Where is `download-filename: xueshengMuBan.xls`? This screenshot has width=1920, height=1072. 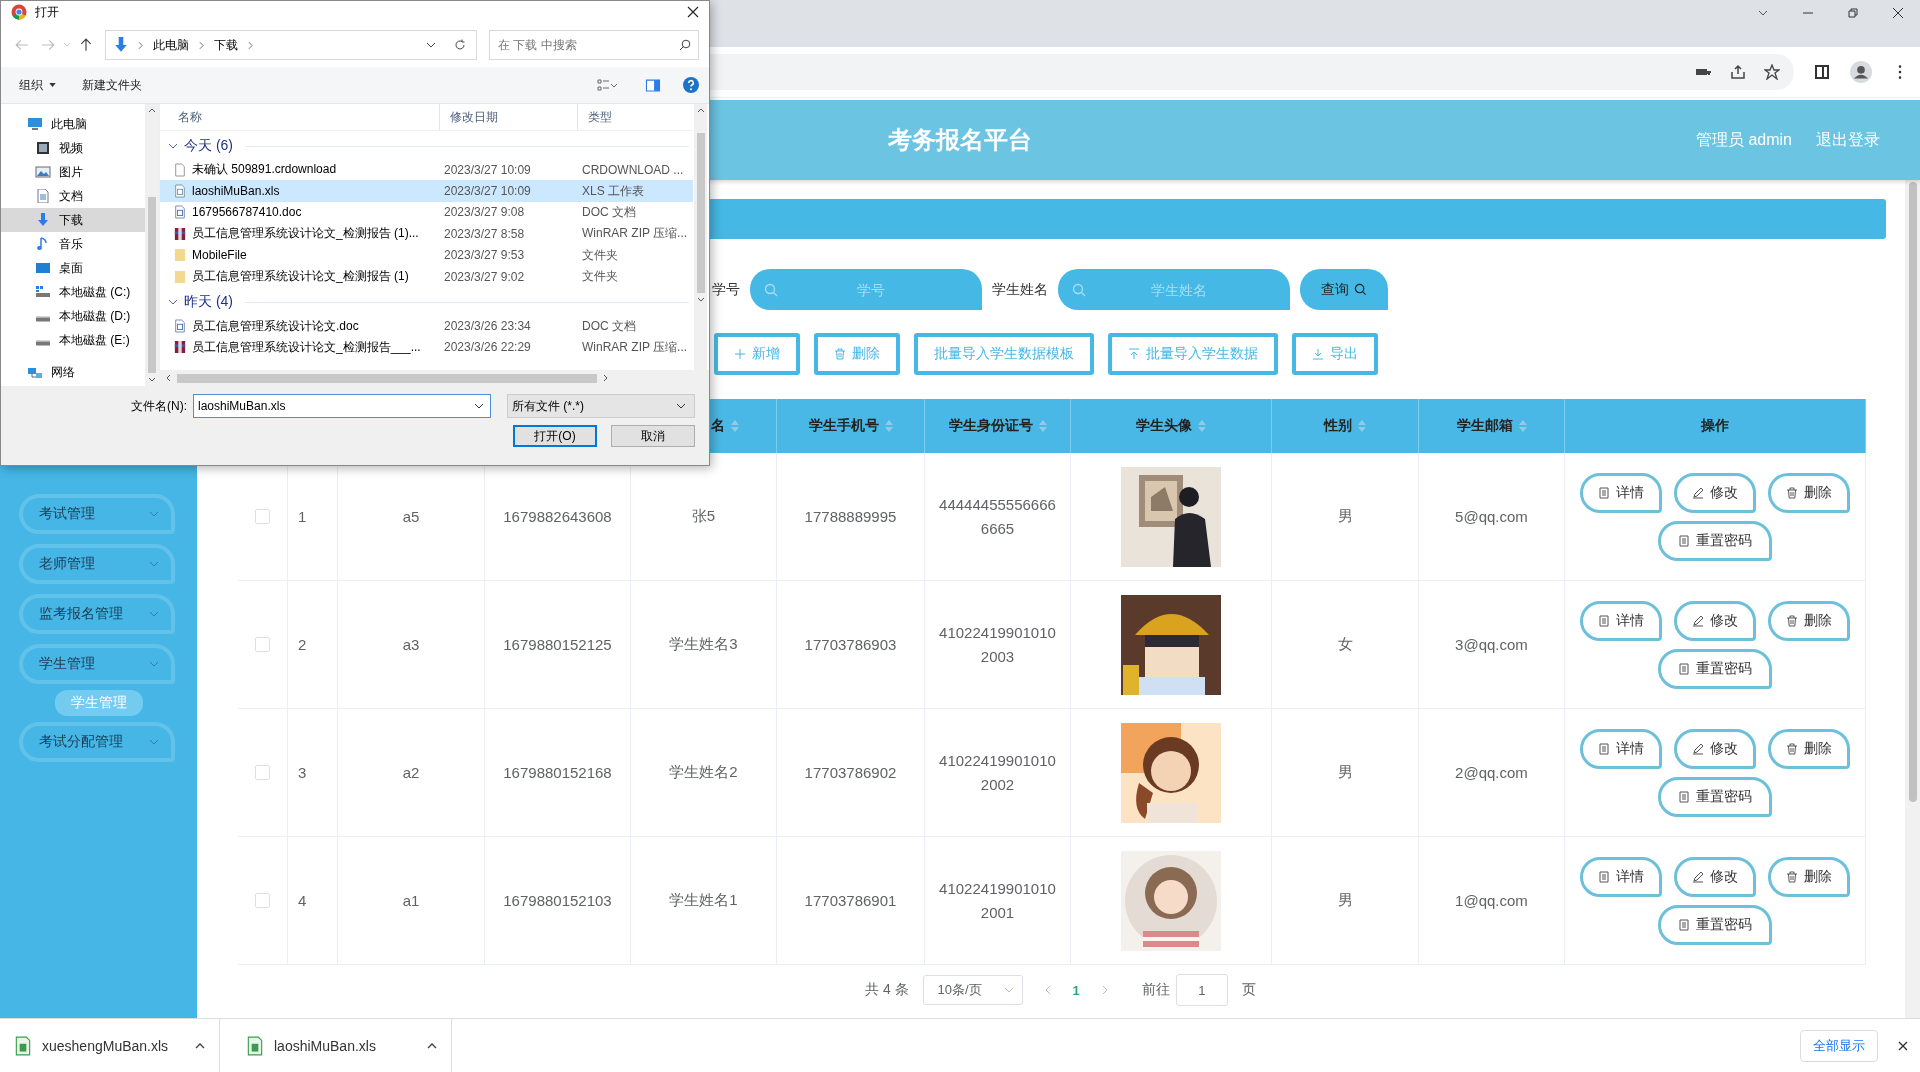
download-filename: xueshengMuBan.xls is located at coordinates (113, 1045).